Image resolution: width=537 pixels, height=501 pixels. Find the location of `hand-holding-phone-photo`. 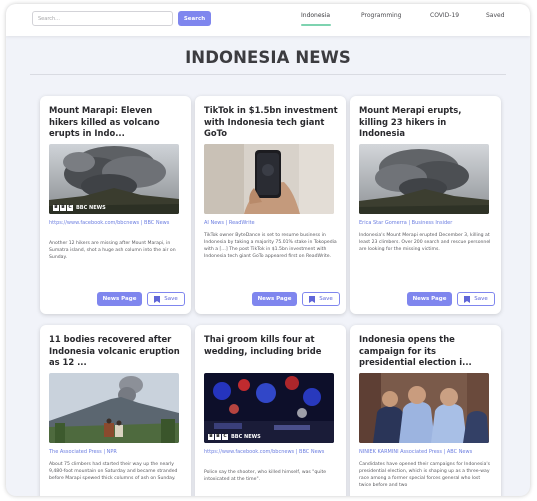

hand-holding-phone-photo is located at coordinates (269, 179).